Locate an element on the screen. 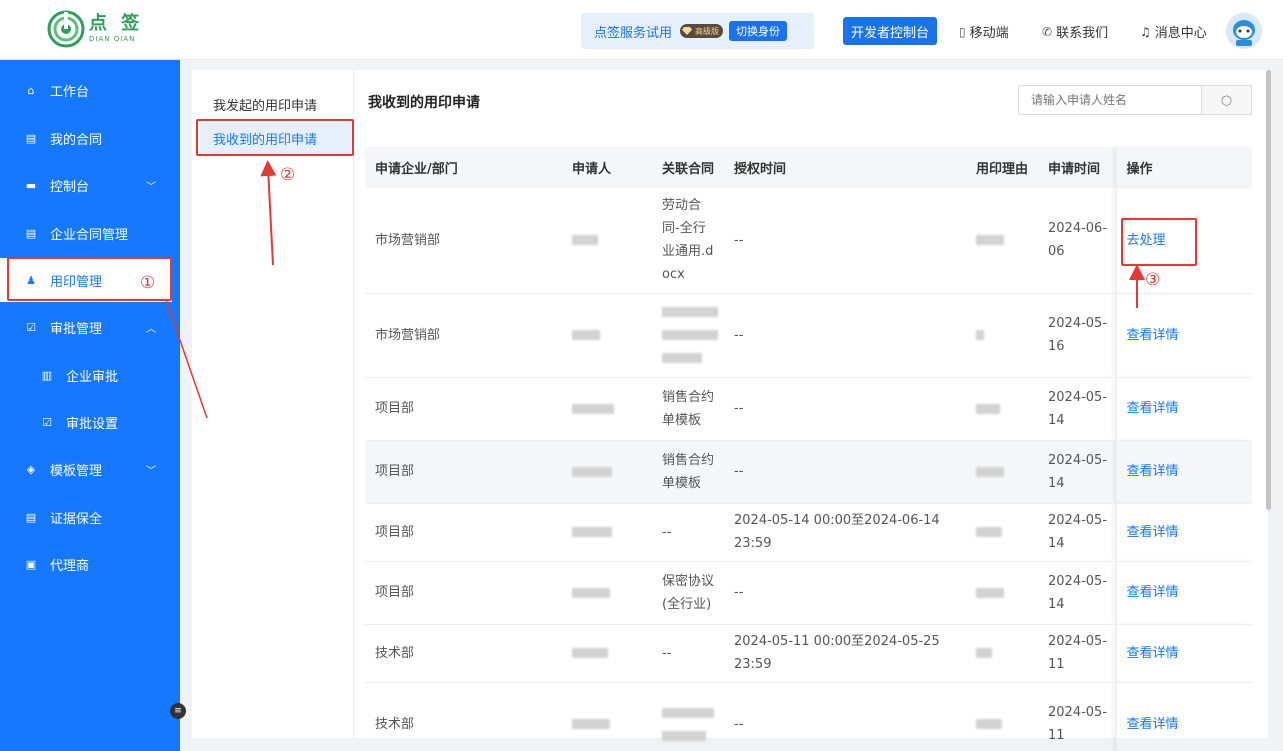  contract-line: (全行业) is located at coordinates (687, 604).